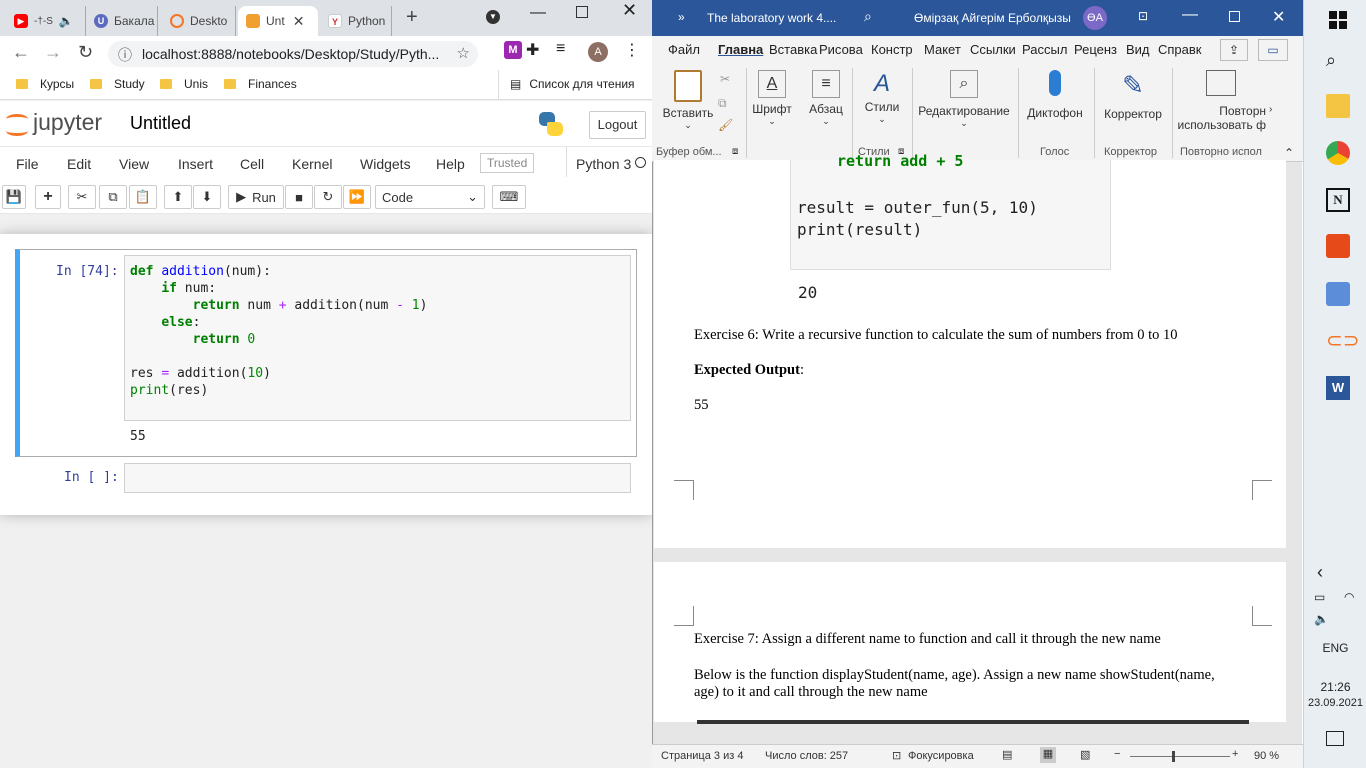 This screenshot has height=768, width=1366. What do you see at coordinates (1338, 246) in the screenshot?
I see `office-icon` at bounding box center [1338, 246].